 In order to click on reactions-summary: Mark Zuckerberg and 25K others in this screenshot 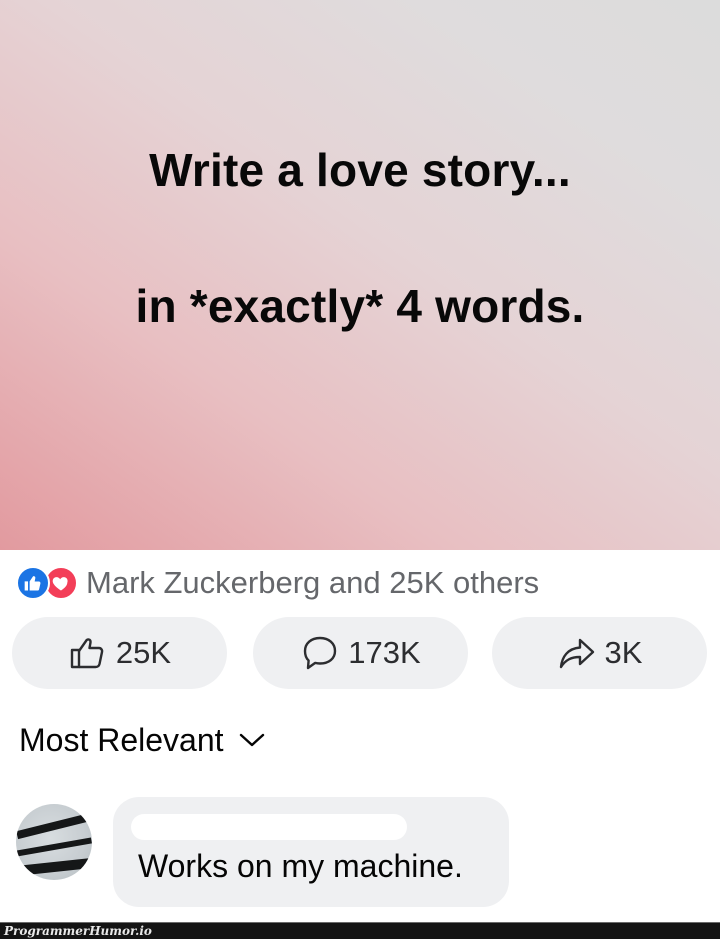, I will do `click(277, 583)`.